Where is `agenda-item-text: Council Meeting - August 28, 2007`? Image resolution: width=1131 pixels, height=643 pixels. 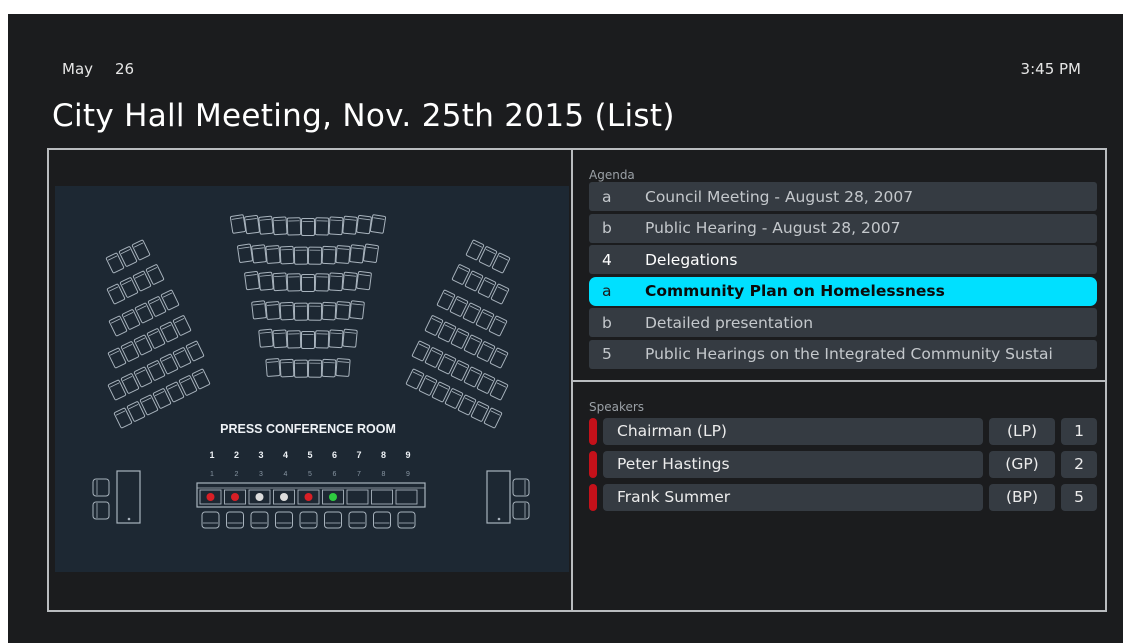 agenda-item-text: Council Meeting - August 28, 2007 is located at coordinates (779, 196).